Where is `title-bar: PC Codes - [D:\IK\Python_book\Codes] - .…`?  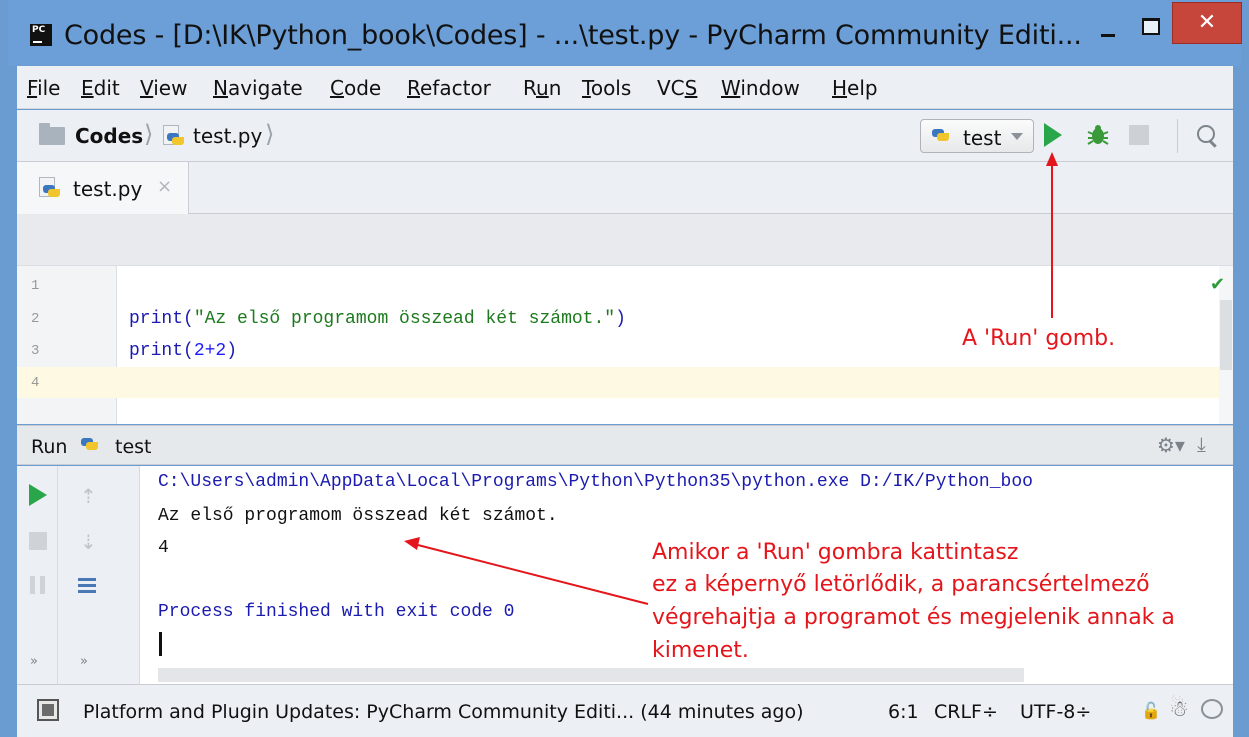 title-bar: PC Codes - [D:\IK\Python_book\Codes] - .… is located at coordinates (625, 33).